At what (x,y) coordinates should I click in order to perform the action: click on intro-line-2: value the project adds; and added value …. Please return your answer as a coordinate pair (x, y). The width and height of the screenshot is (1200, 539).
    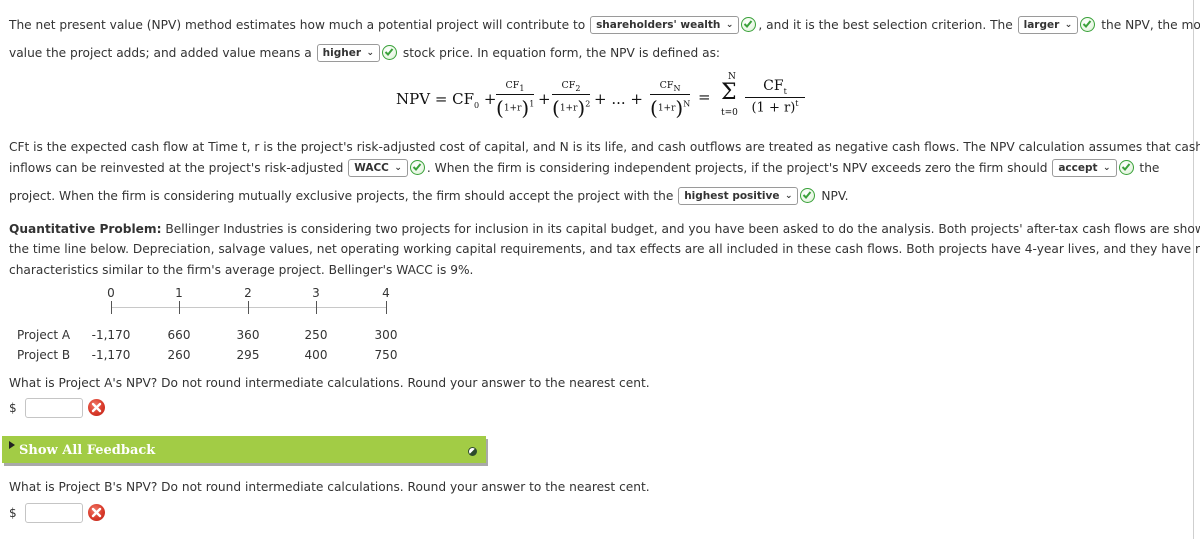
    Looking at the image, I should click on (365, 52).